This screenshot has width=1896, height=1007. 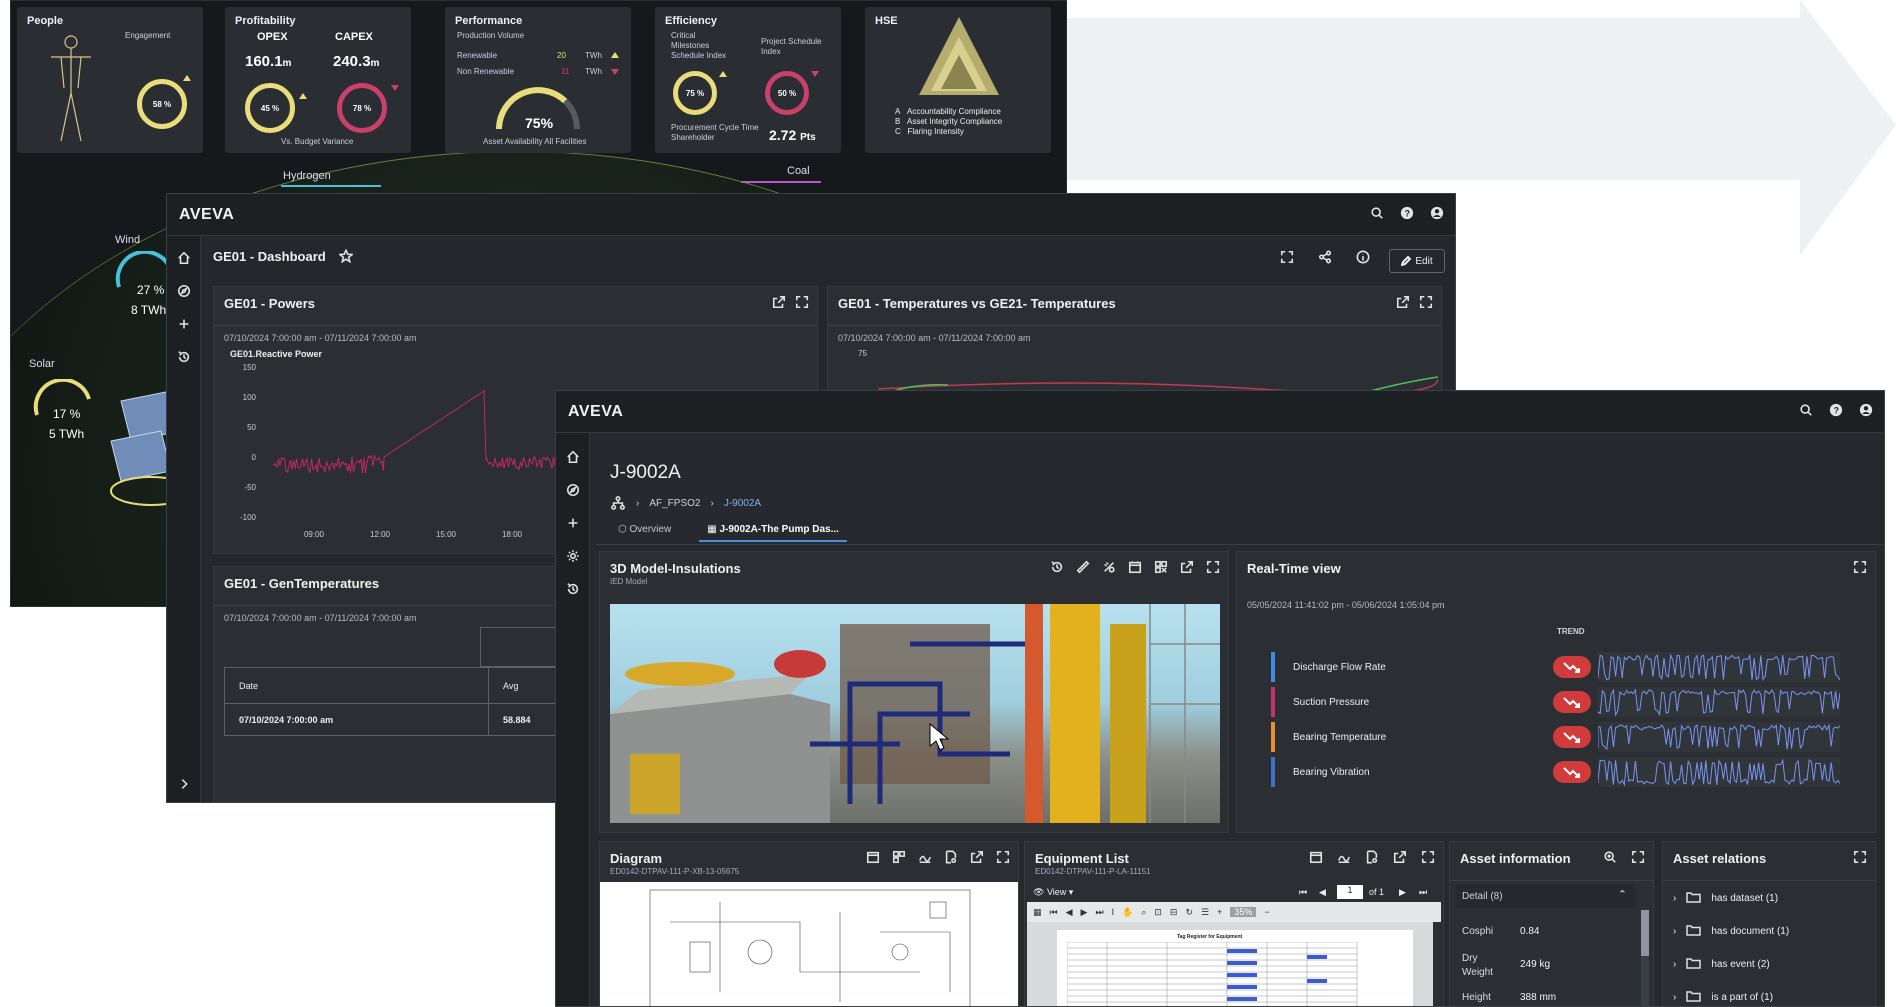 I want to click on realtime-row: Bearing Vibration, so click(x=1563, y=772).